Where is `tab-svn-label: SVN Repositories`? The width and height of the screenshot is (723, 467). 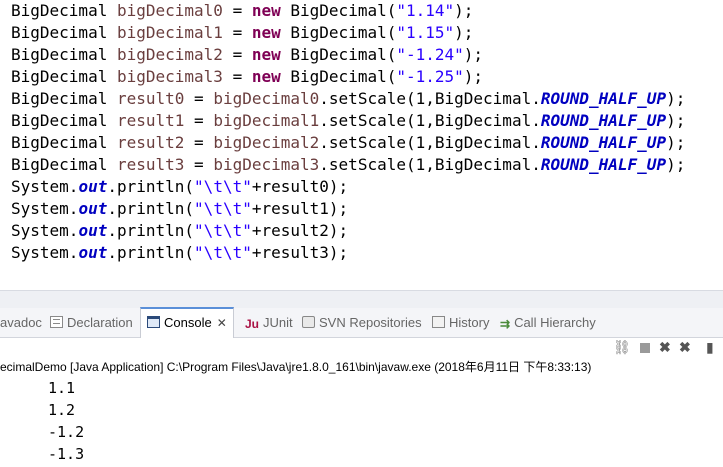 tab-svn-label: SVN Repositories is located at coordinates (370, 322).